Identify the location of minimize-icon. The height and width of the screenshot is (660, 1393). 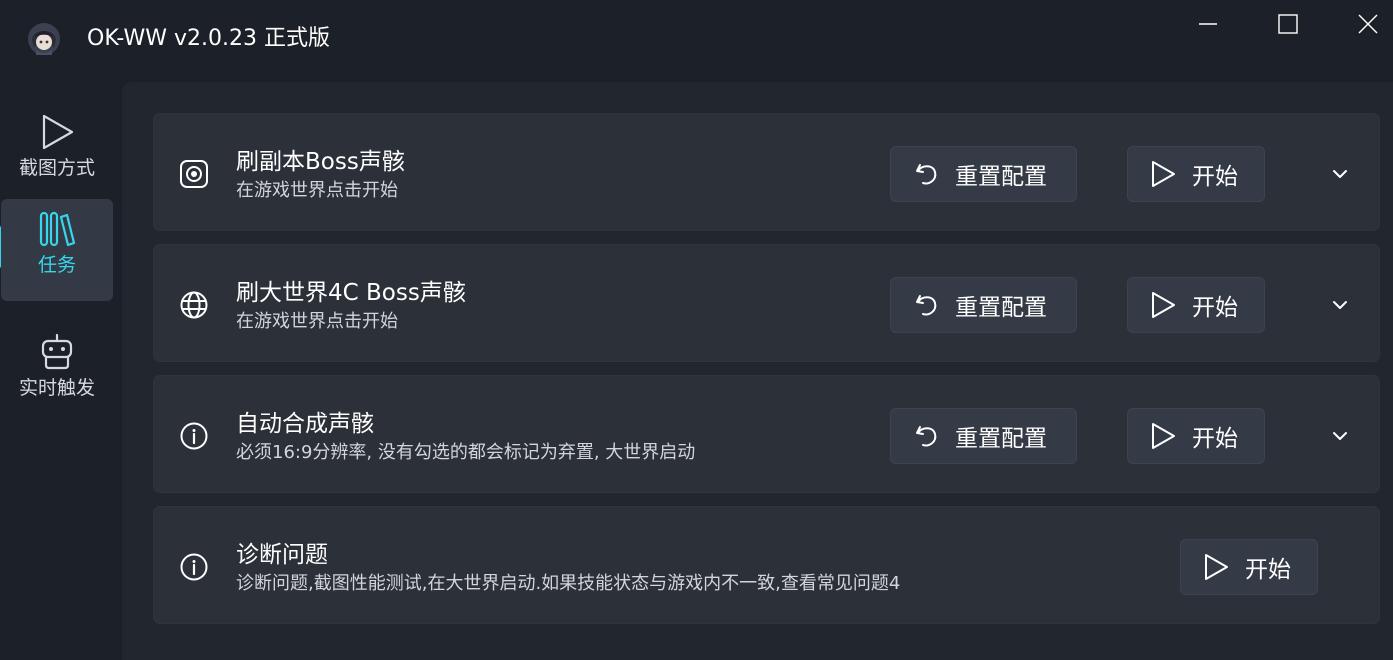
(1208, 24).